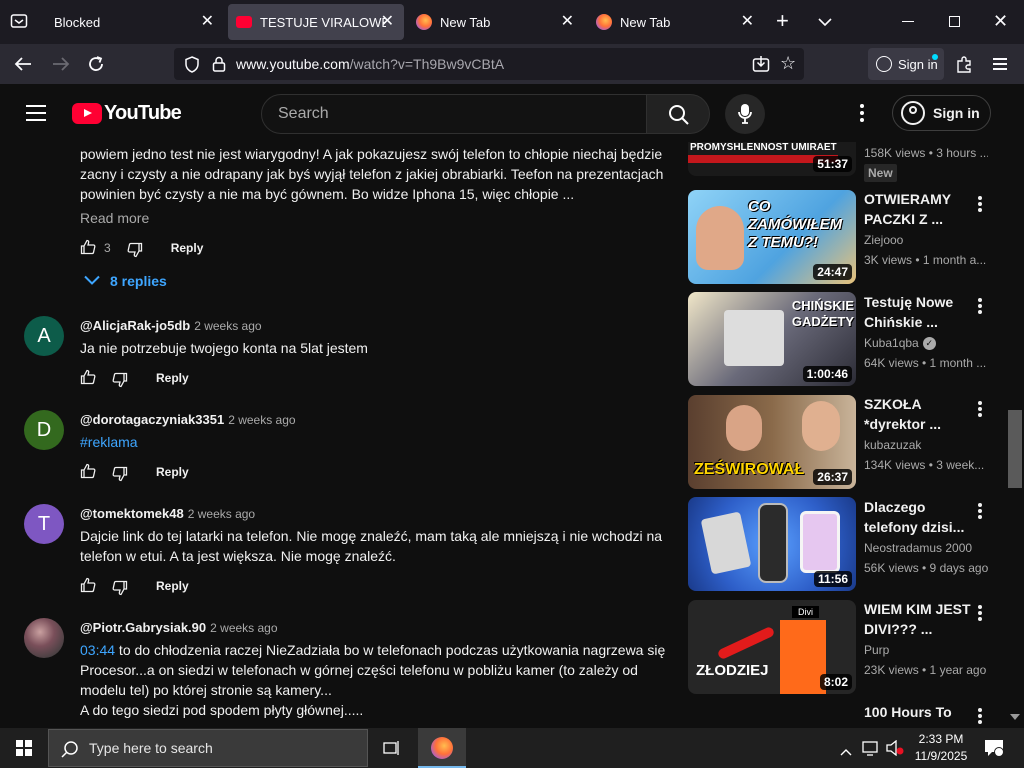 The image size is (1024, 768). I want to click on save-to-pocket-icon, so click(761, 66).